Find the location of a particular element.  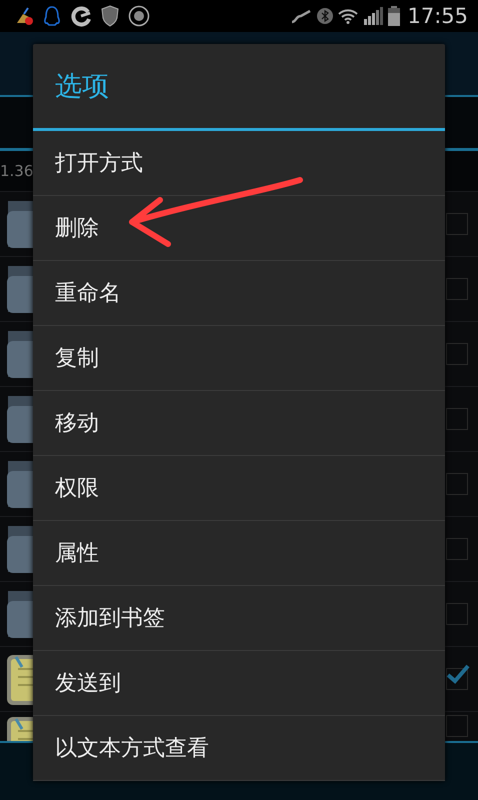

bluetooth-icon is located at coordinates (325, 16).